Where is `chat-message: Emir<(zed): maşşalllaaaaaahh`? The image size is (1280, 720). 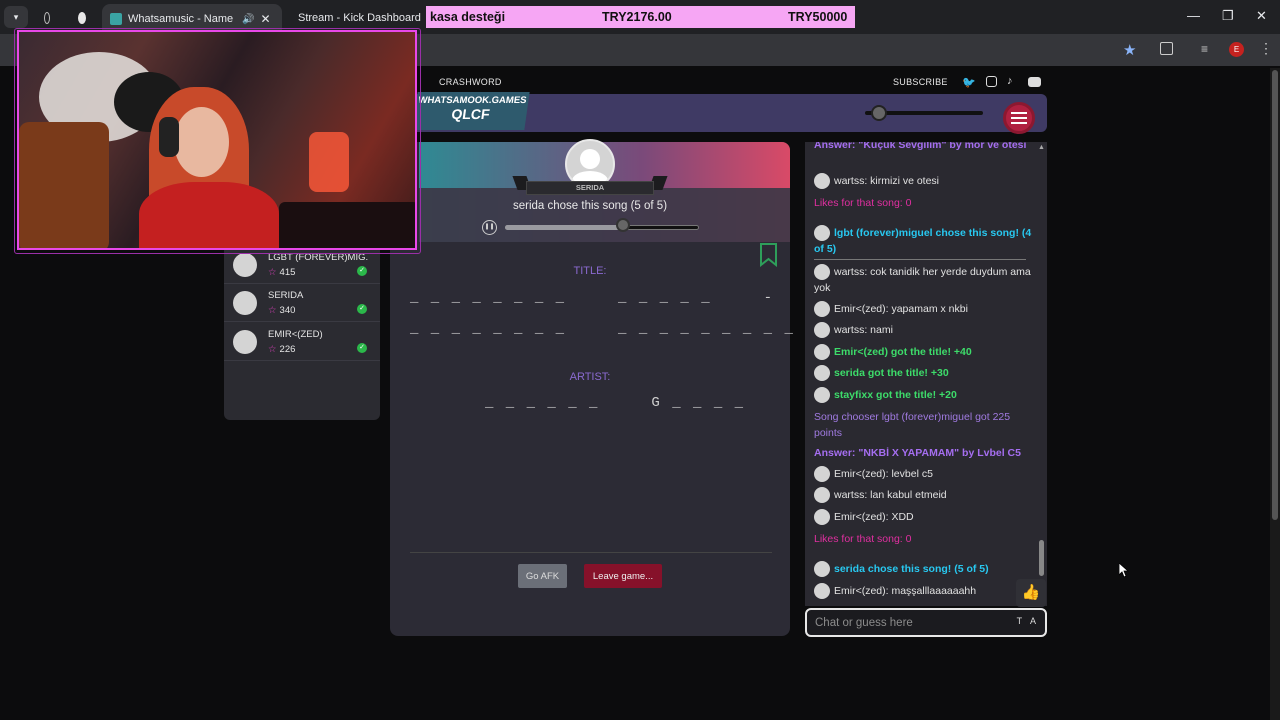 chat-message: Emir<(zed): maşşalllaaaaaahh is located at coordinates (923, 591).